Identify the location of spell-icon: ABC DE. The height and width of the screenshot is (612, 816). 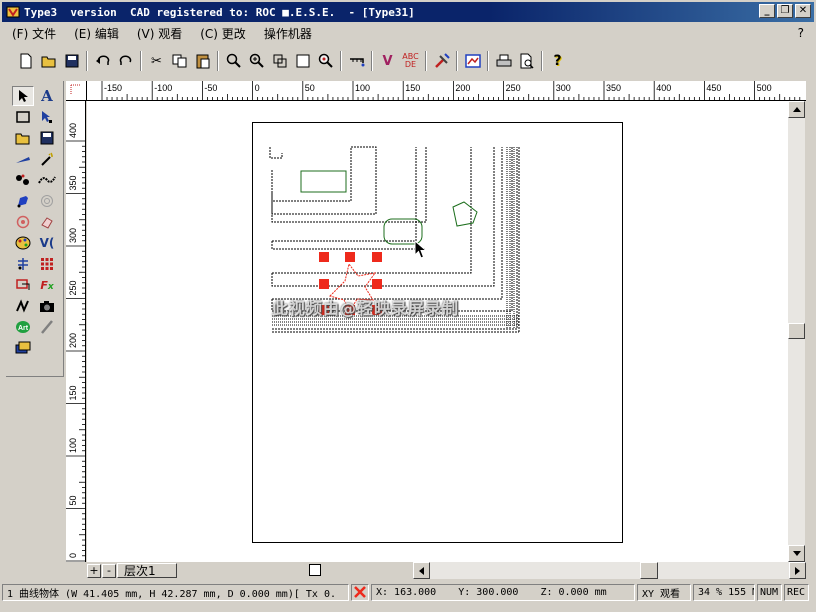
(410, 61).